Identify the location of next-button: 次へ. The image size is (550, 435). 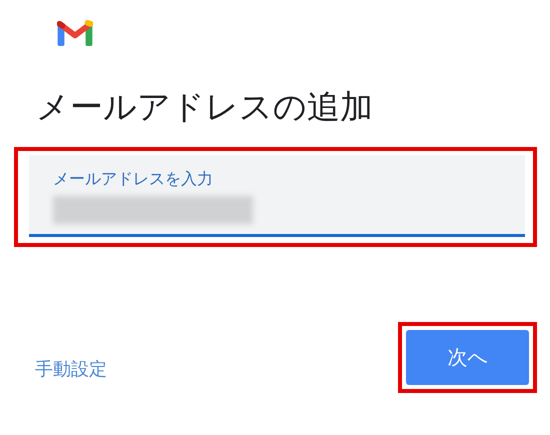
(467, 357).